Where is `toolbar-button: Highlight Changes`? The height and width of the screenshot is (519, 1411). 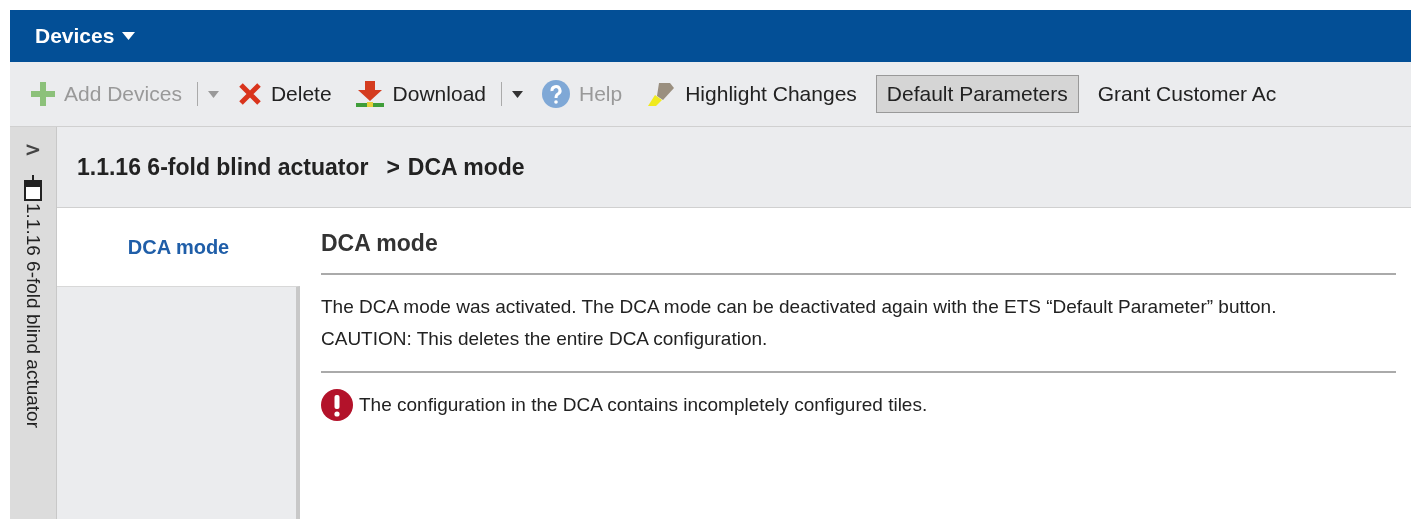
toolbar-button: Highlight Changes is located at coordinates (751, 94).